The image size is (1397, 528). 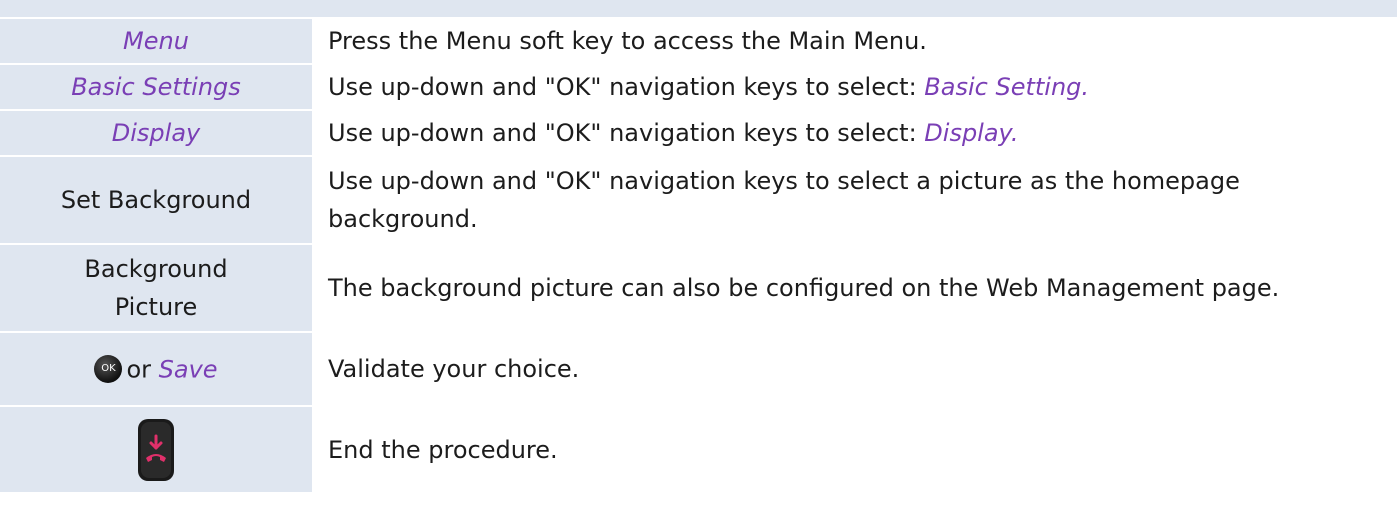 I want to click on description-cell: Validate your choice., so click(x=855, y=369).